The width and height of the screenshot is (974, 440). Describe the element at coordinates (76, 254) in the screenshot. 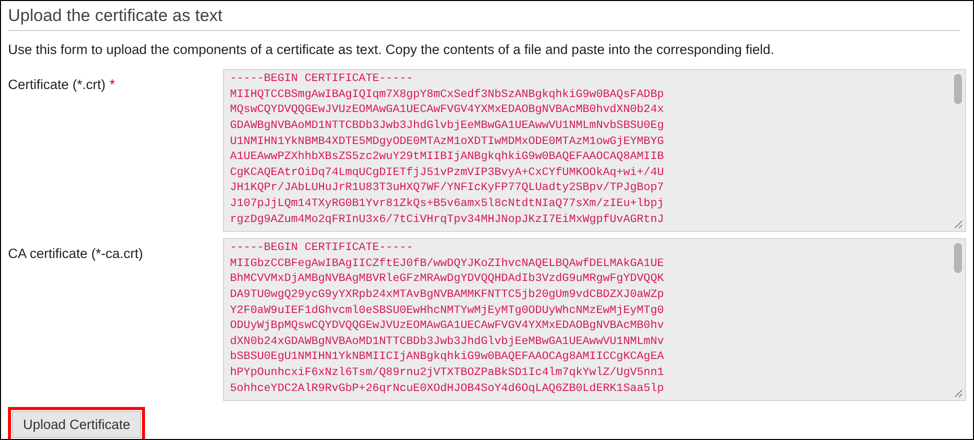

I see `field-label: CA certificate (*-ca.crt)` at that location.